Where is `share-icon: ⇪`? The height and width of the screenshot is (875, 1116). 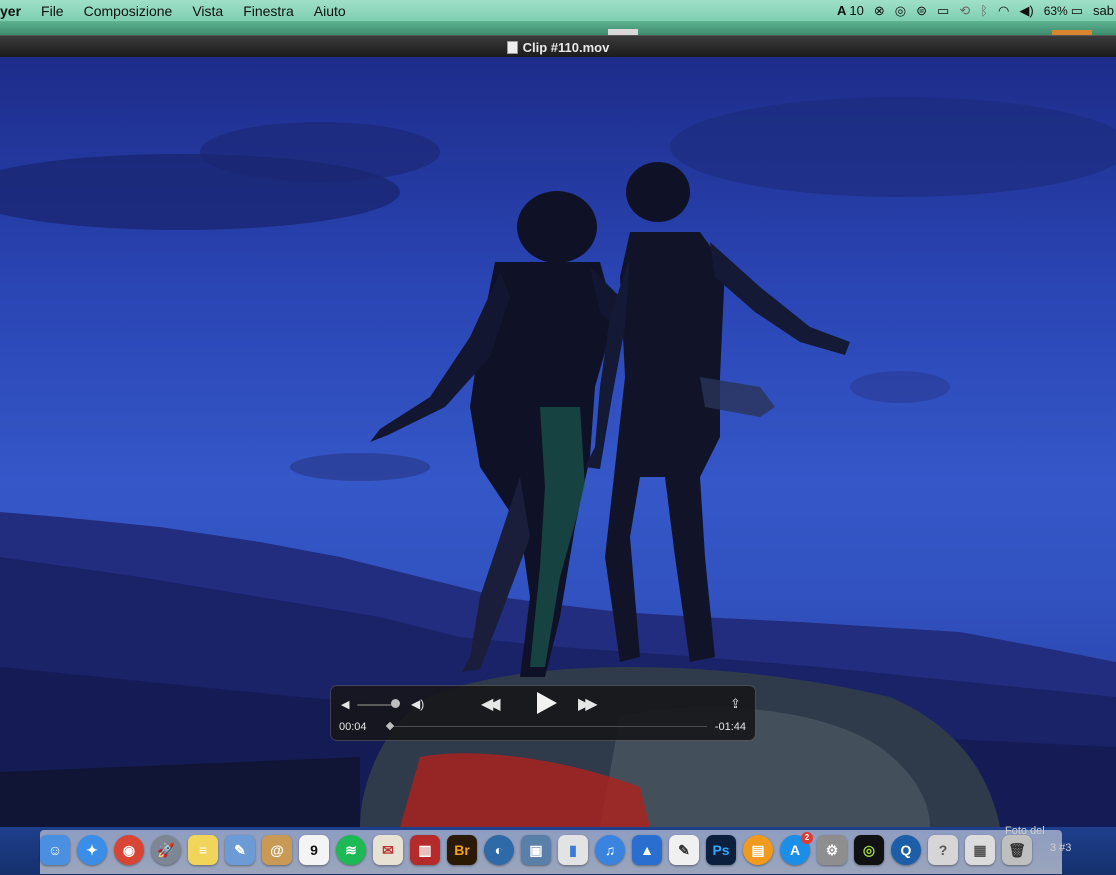
share-icon: ⇪ is located at coordinates (735, 704).